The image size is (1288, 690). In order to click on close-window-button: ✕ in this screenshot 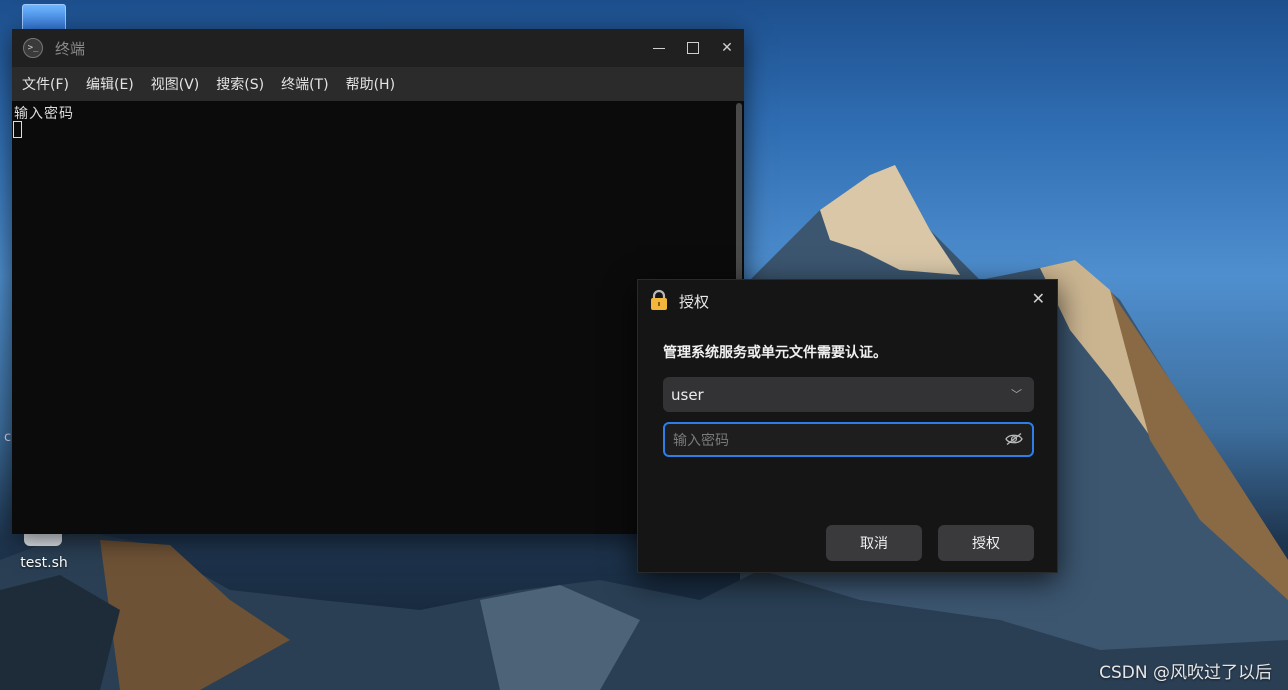, I will do `click(727, 48)`.